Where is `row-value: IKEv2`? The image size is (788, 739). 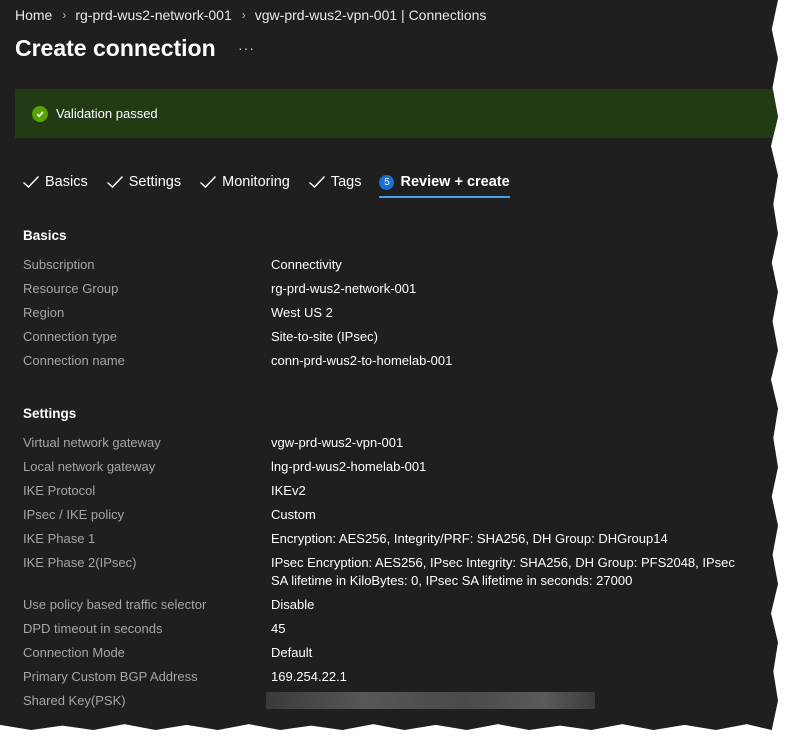 row-value: IKEv2 is located at coordinates (288, 490).